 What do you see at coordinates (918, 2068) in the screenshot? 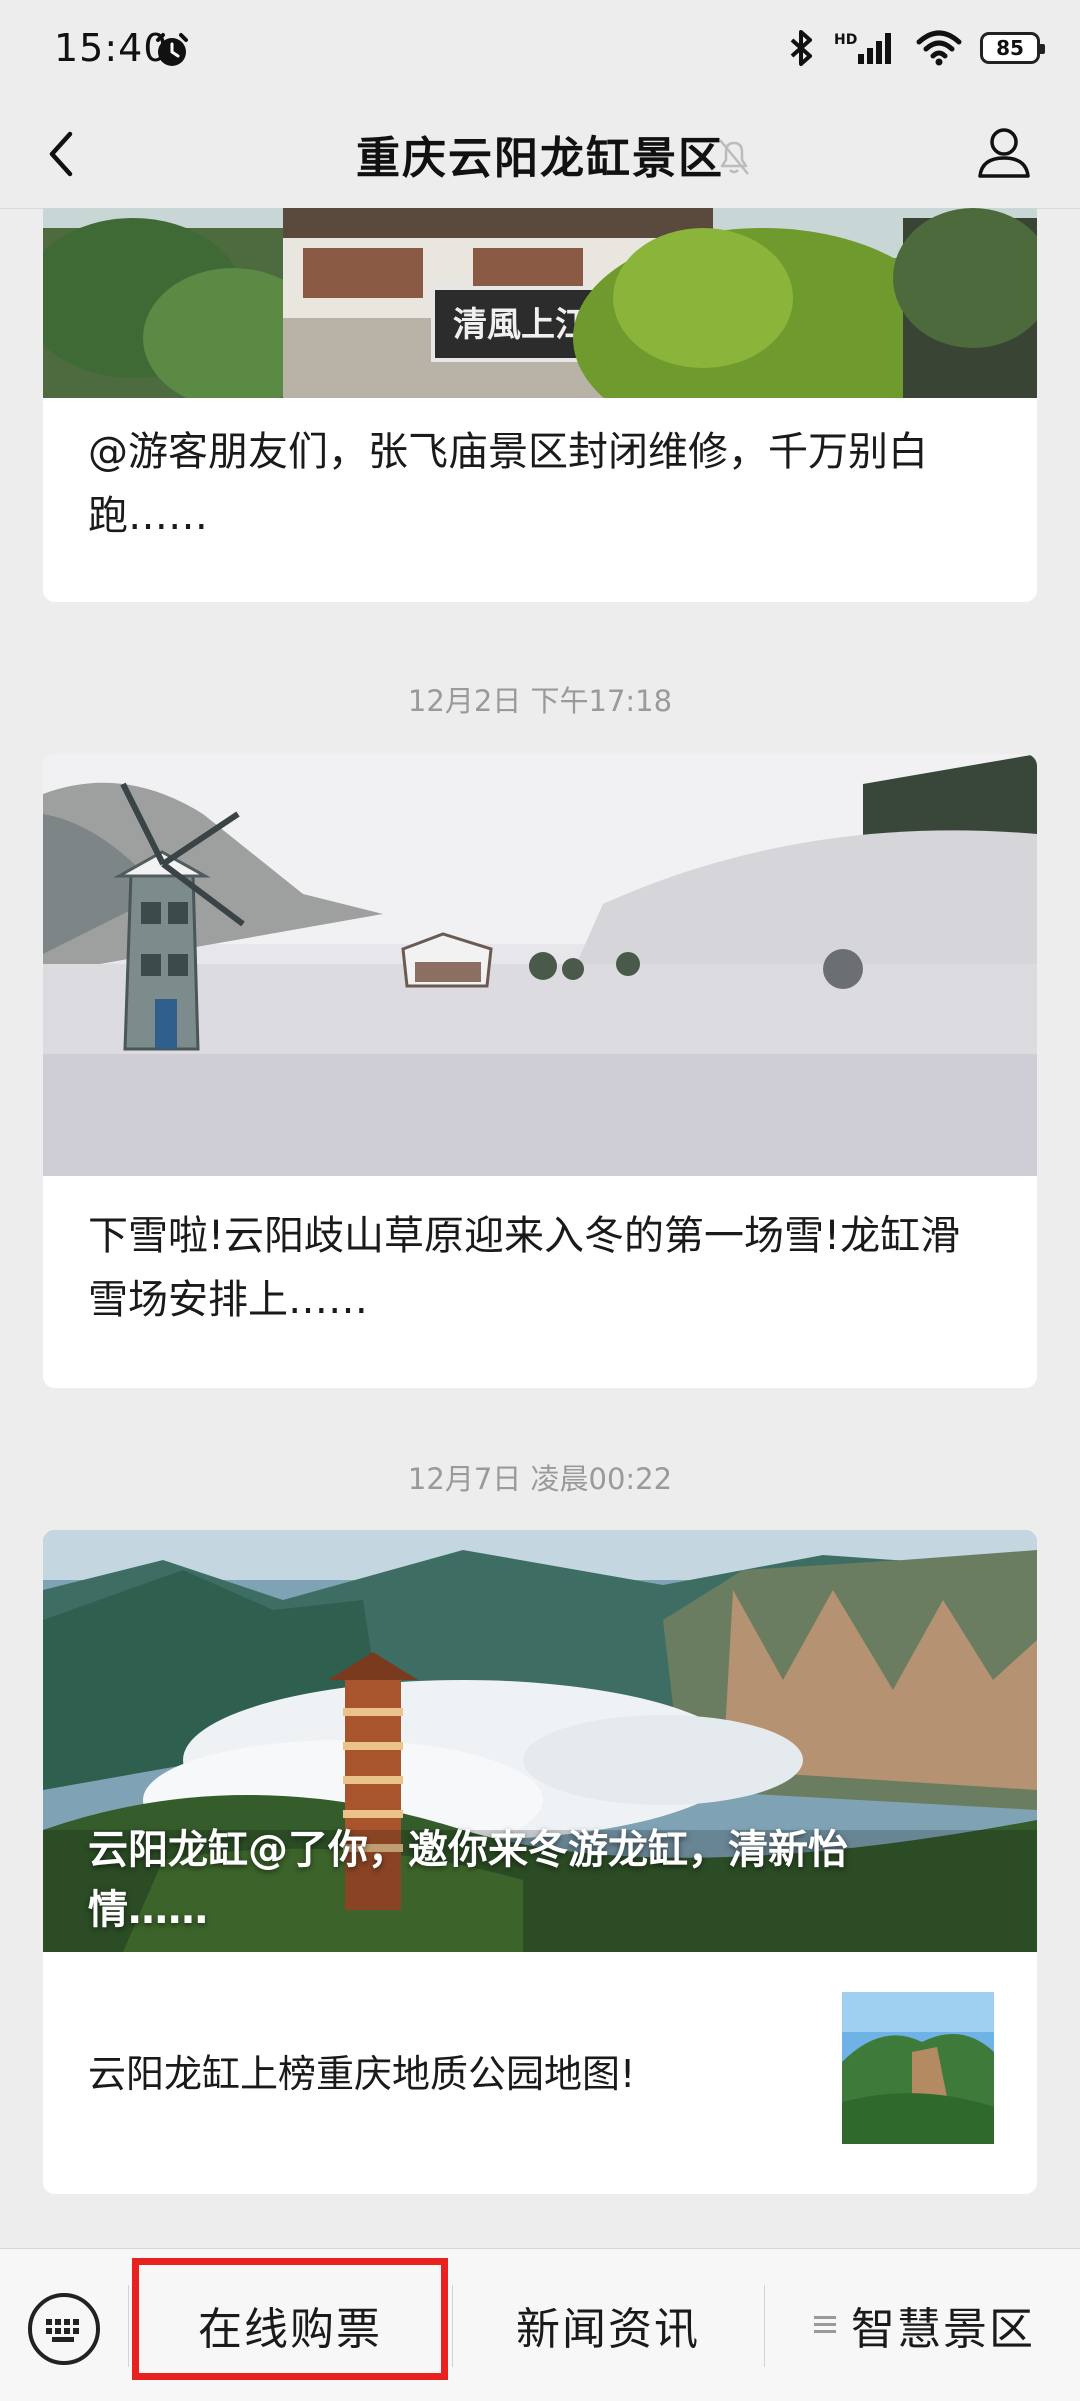
I see `sub-article-thumbnail` at bounding box center [918, 2068].